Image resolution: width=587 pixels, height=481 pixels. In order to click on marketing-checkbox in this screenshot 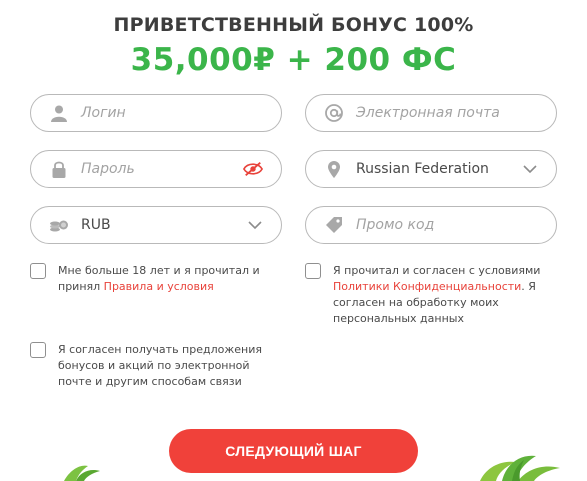, I will do `click(38, 350)`.